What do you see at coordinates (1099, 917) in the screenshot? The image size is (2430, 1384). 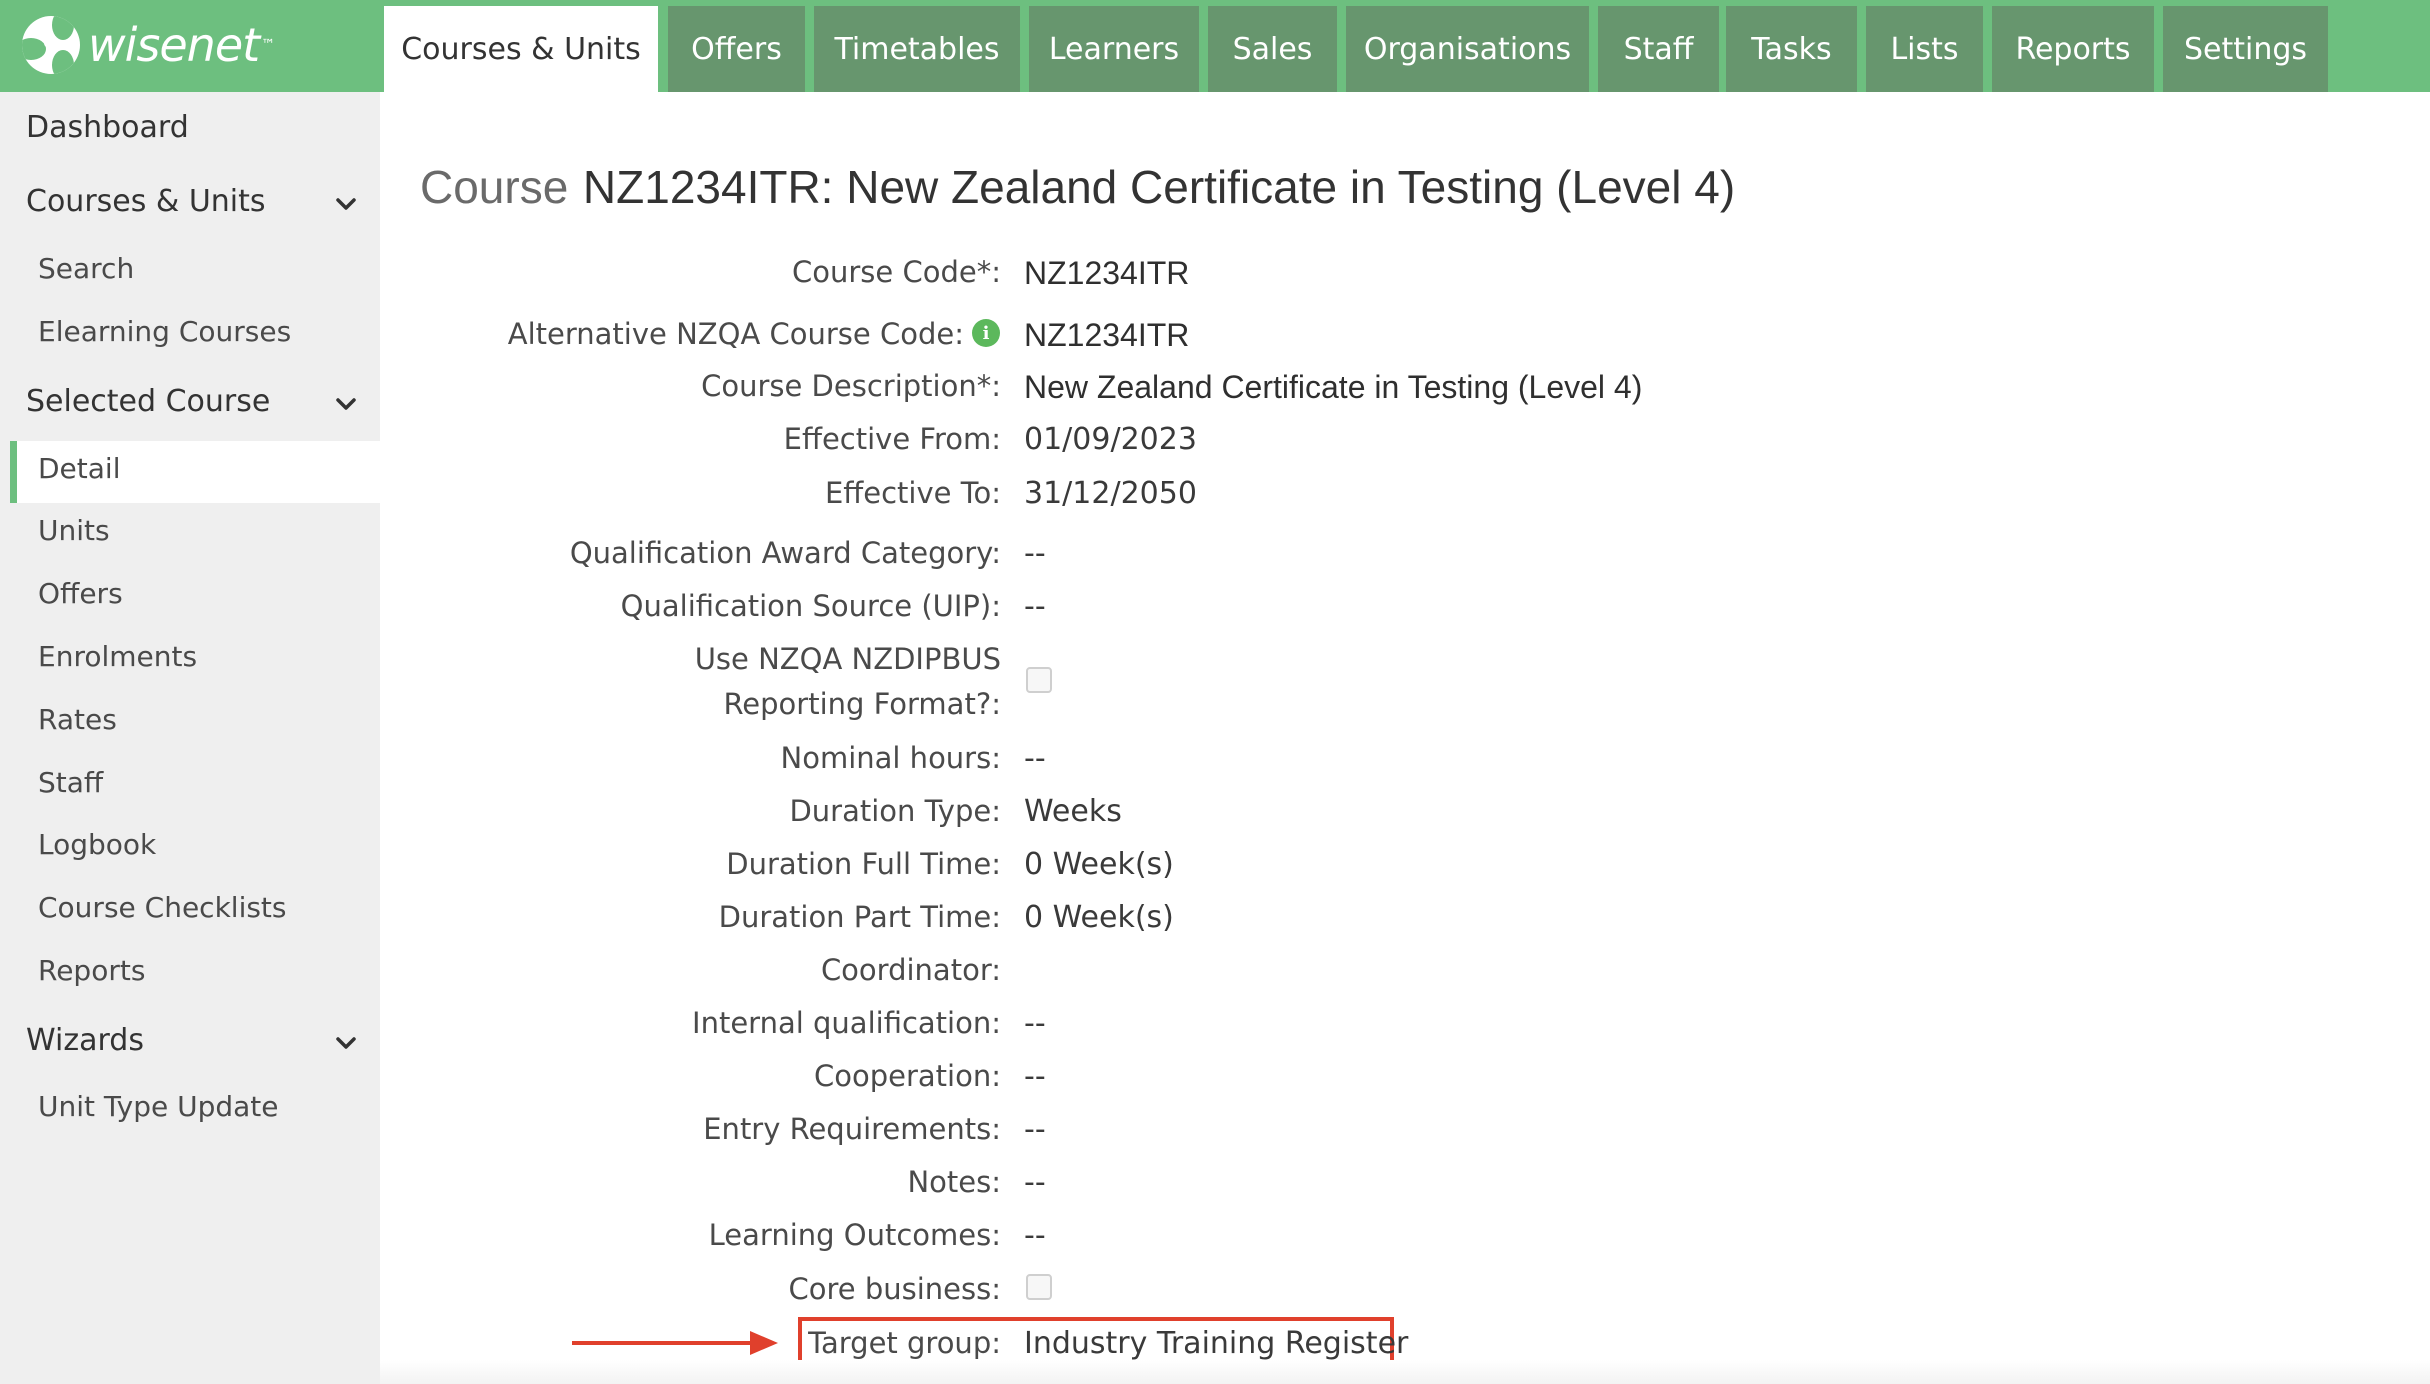 I see `duration-part-time-value: 0 Week(s)` at bounding box center [1099, 917].